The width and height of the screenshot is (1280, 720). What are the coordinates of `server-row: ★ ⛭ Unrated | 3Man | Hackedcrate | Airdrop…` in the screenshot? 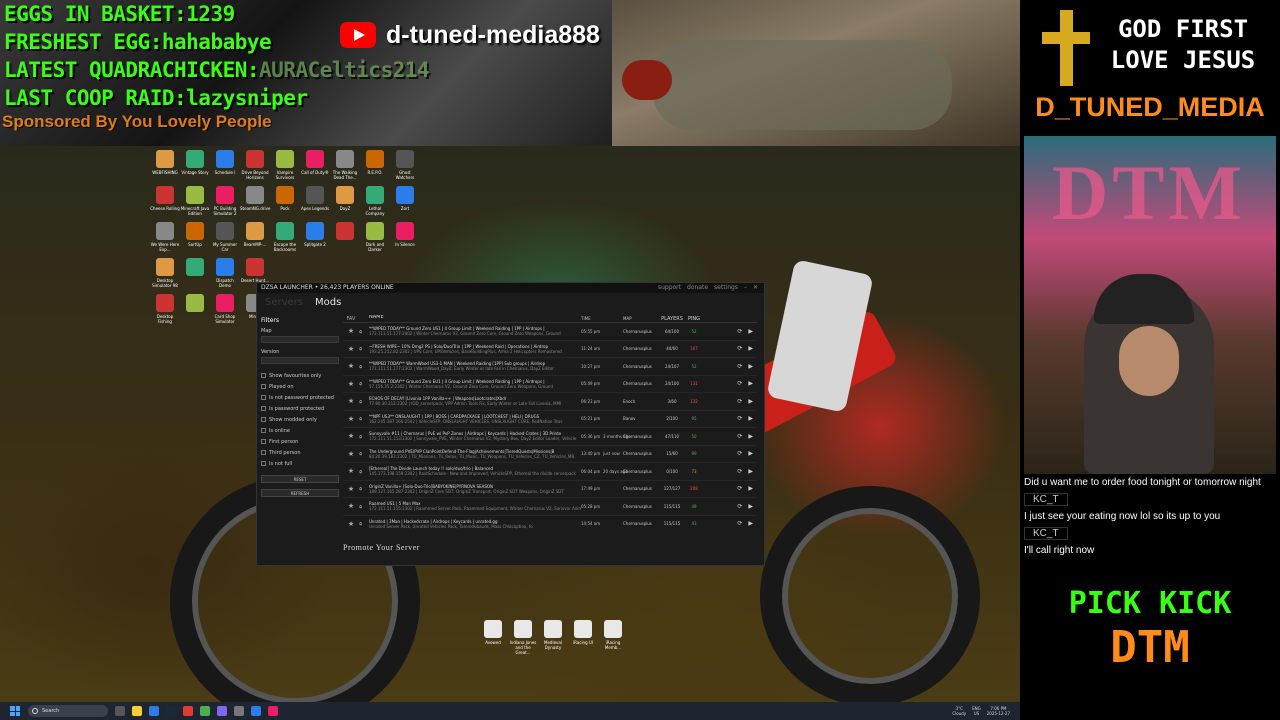 It's located at (550, 523).